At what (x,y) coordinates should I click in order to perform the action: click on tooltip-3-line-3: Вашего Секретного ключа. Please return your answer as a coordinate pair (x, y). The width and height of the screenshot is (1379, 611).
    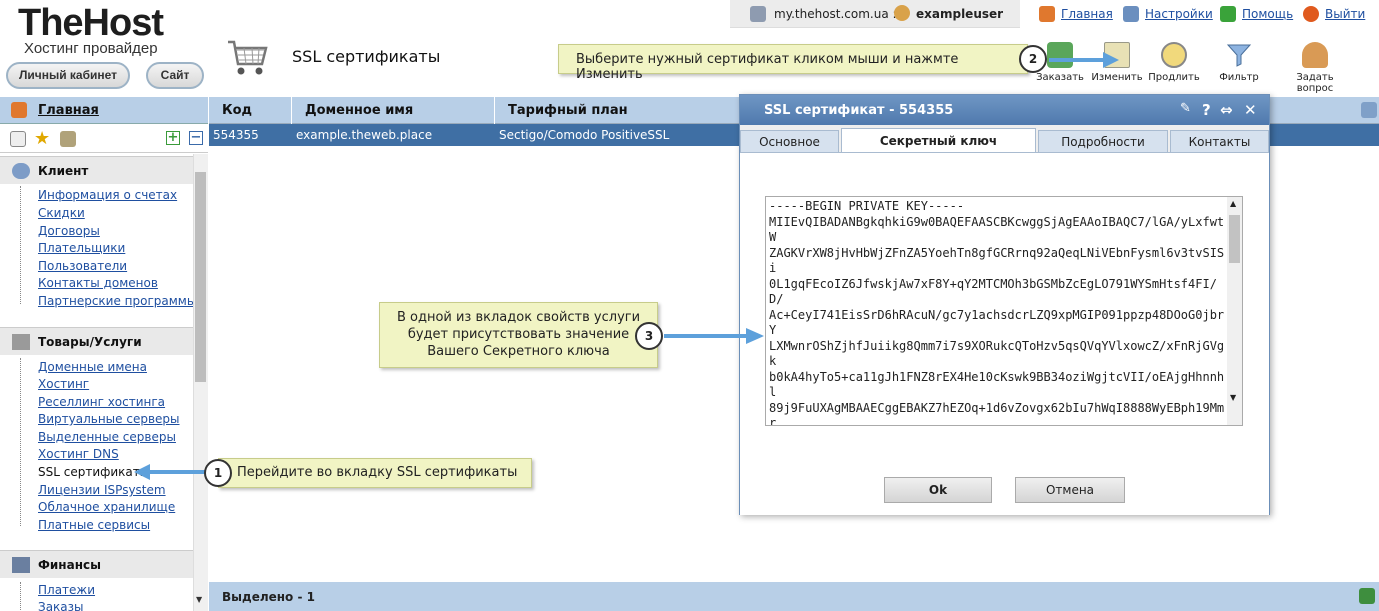
    Looking at the image, I should click on (518, 351).